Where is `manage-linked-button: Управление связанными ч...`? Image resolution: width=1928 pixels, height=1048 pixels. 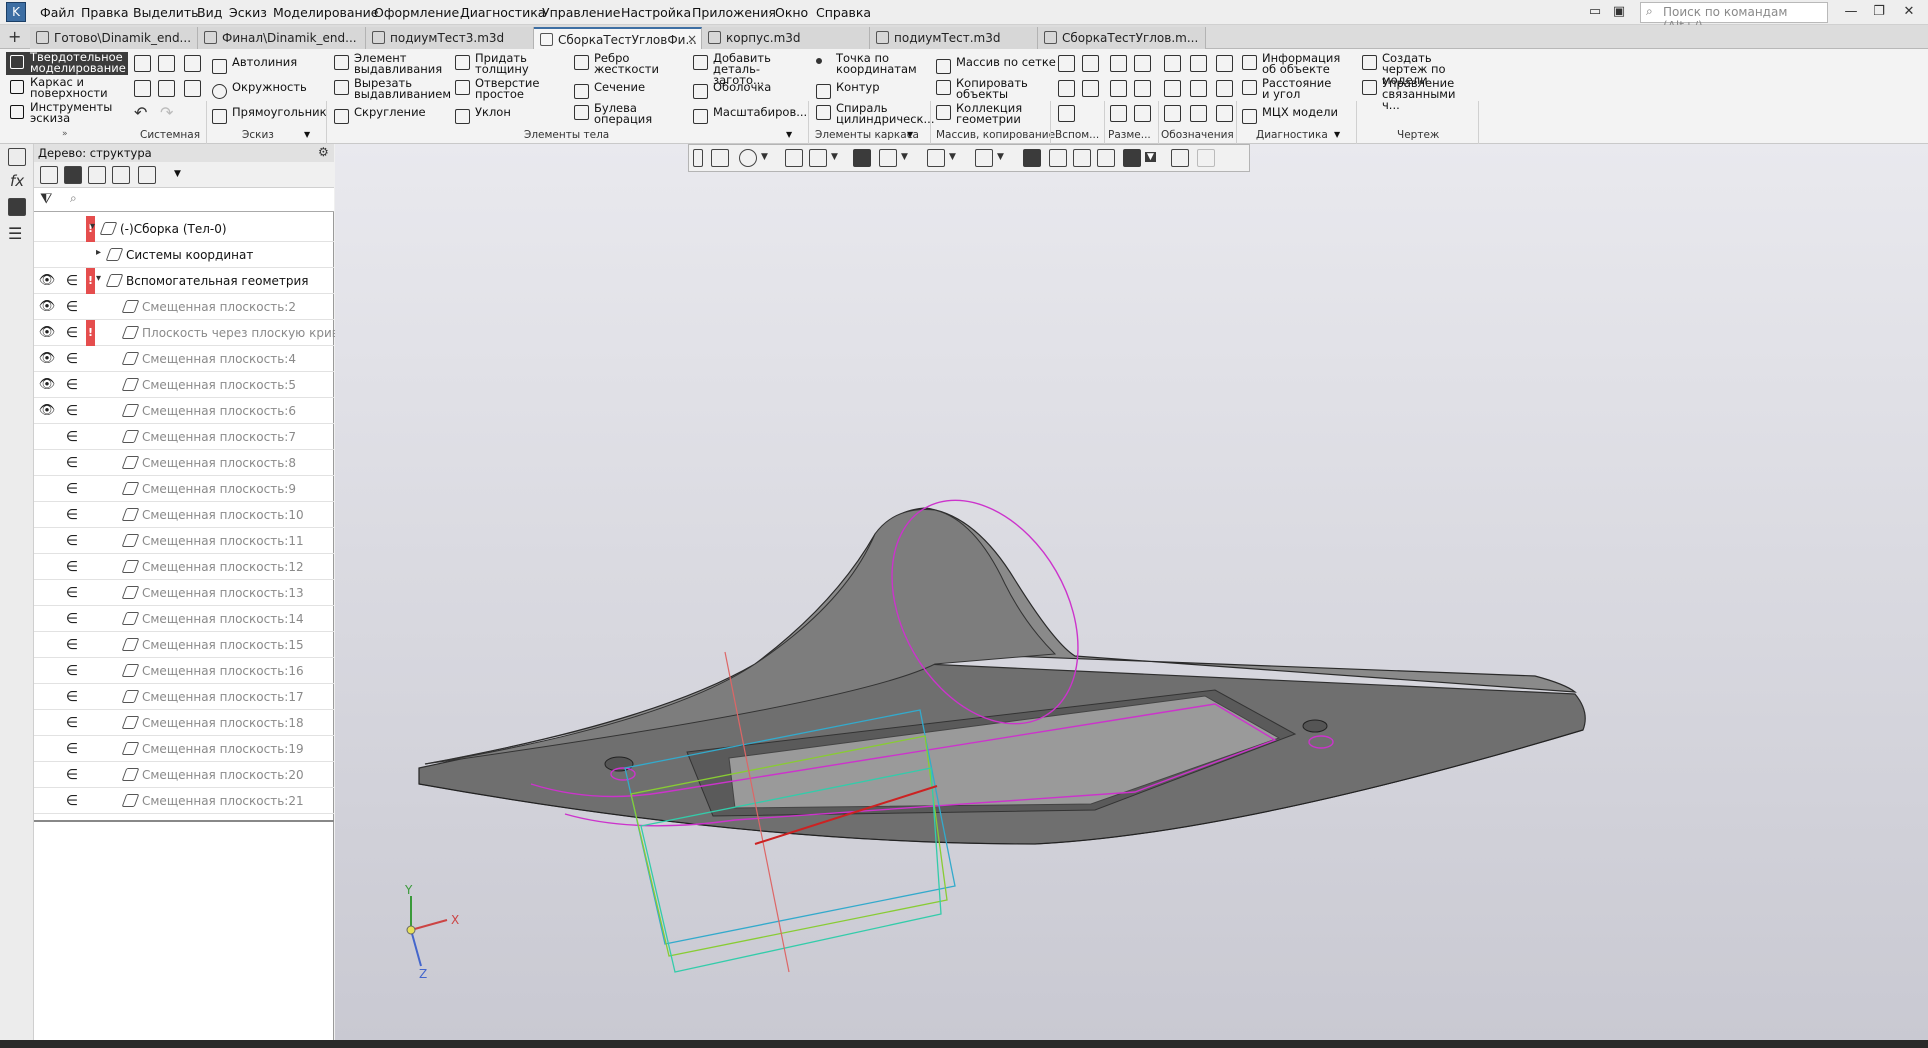 manage-linked-button: Управление связанными ч... is located at coordinates (1412, 94).